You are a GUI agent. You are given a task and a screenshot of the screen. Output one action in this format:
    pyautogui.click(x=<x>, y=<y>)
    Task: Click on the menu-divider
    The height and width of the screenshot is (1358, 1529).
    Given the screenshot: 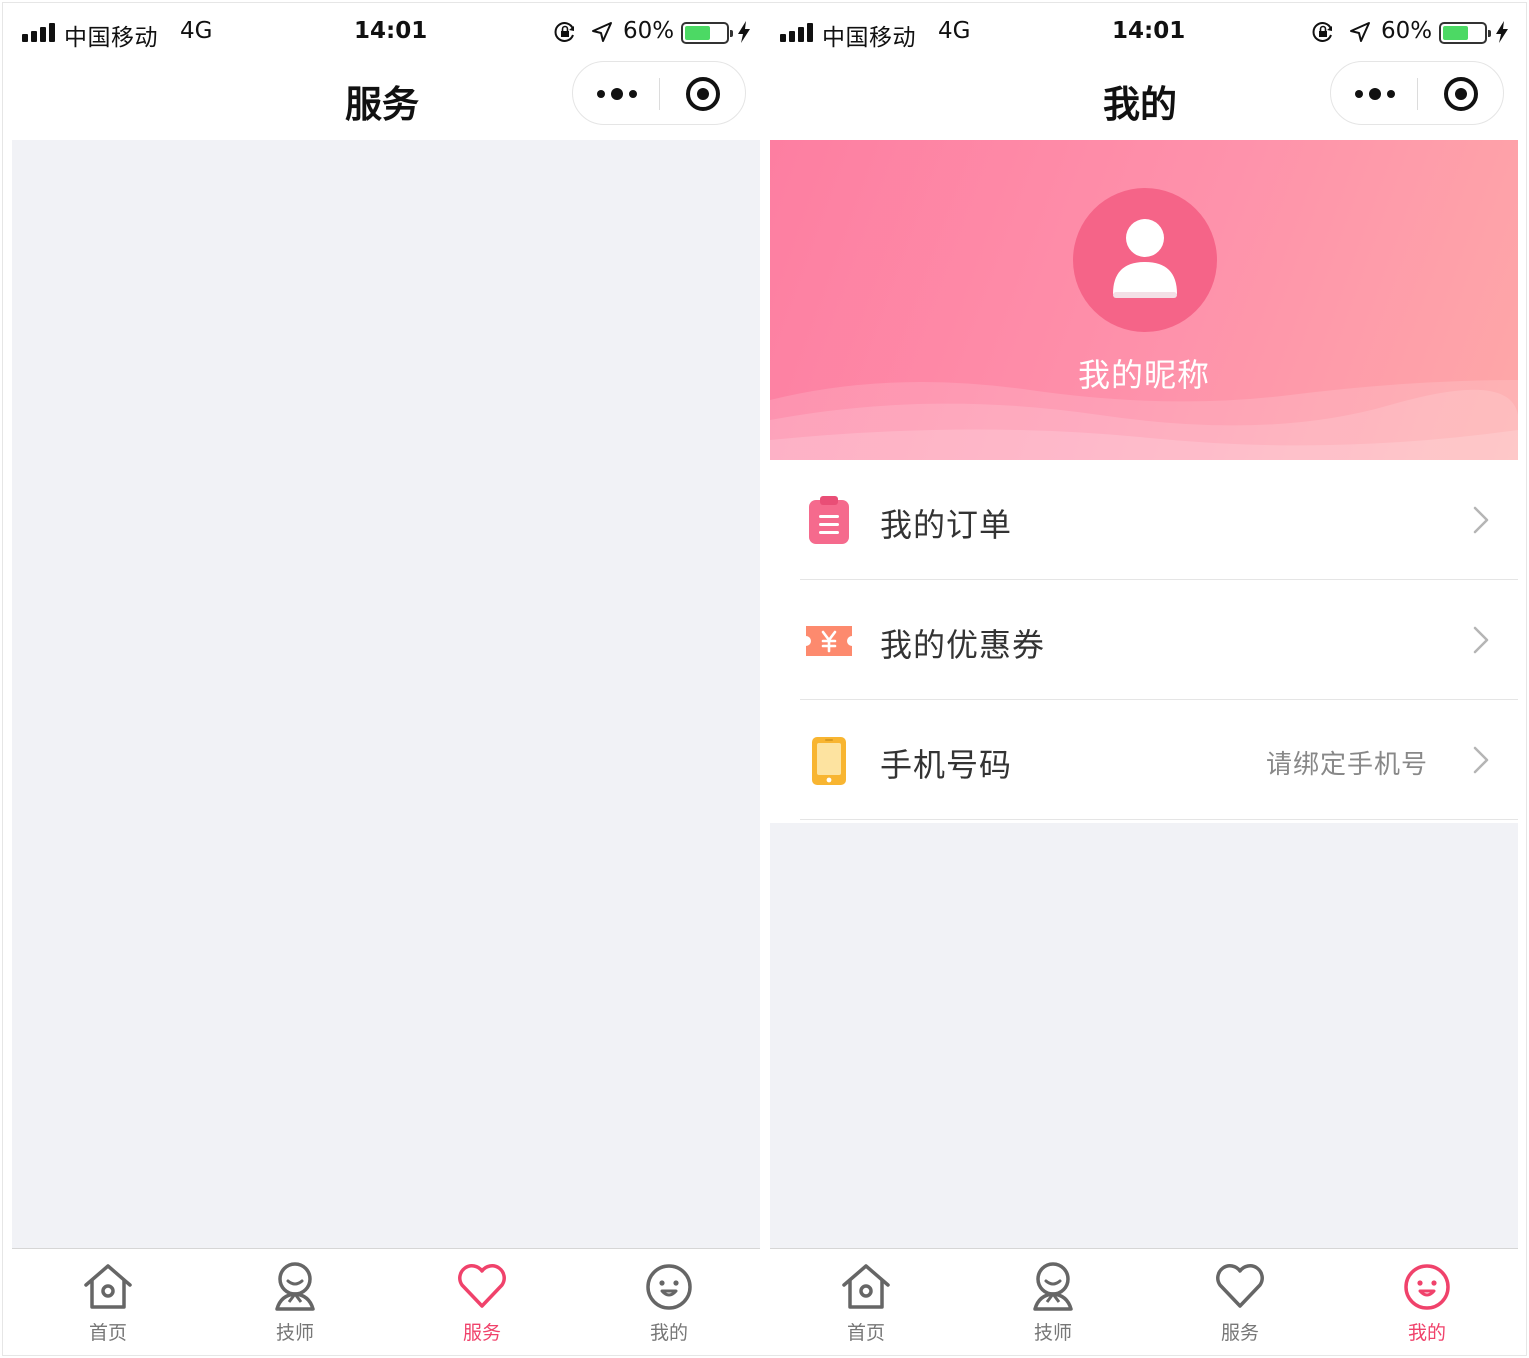 What is the action you would take?
    pyautogui.click(x=1159, y=819)
    